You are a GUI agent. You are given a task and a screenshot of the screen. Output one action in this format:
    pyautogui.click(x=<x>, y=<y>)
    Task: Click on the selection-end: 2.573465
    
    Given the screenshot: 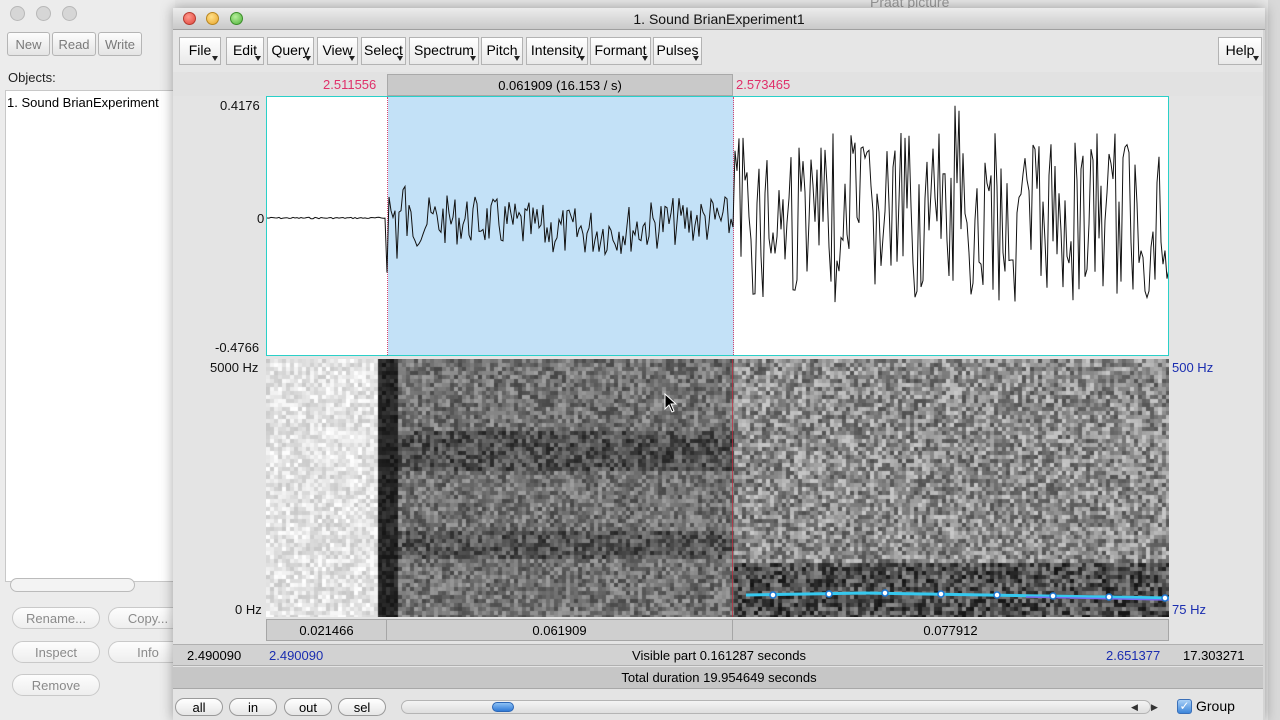 What is the action you would take?
    pyautogui.click(x=763, y=84)
    